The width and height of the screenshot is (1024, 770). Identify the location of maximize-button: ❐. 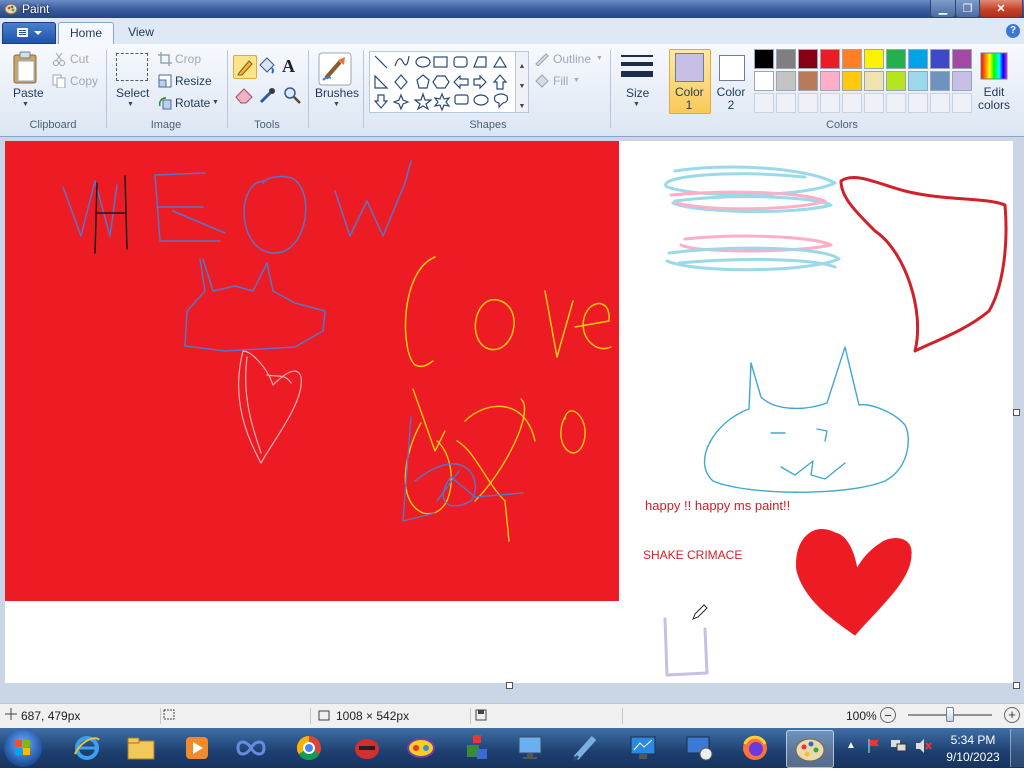
(967, 9).